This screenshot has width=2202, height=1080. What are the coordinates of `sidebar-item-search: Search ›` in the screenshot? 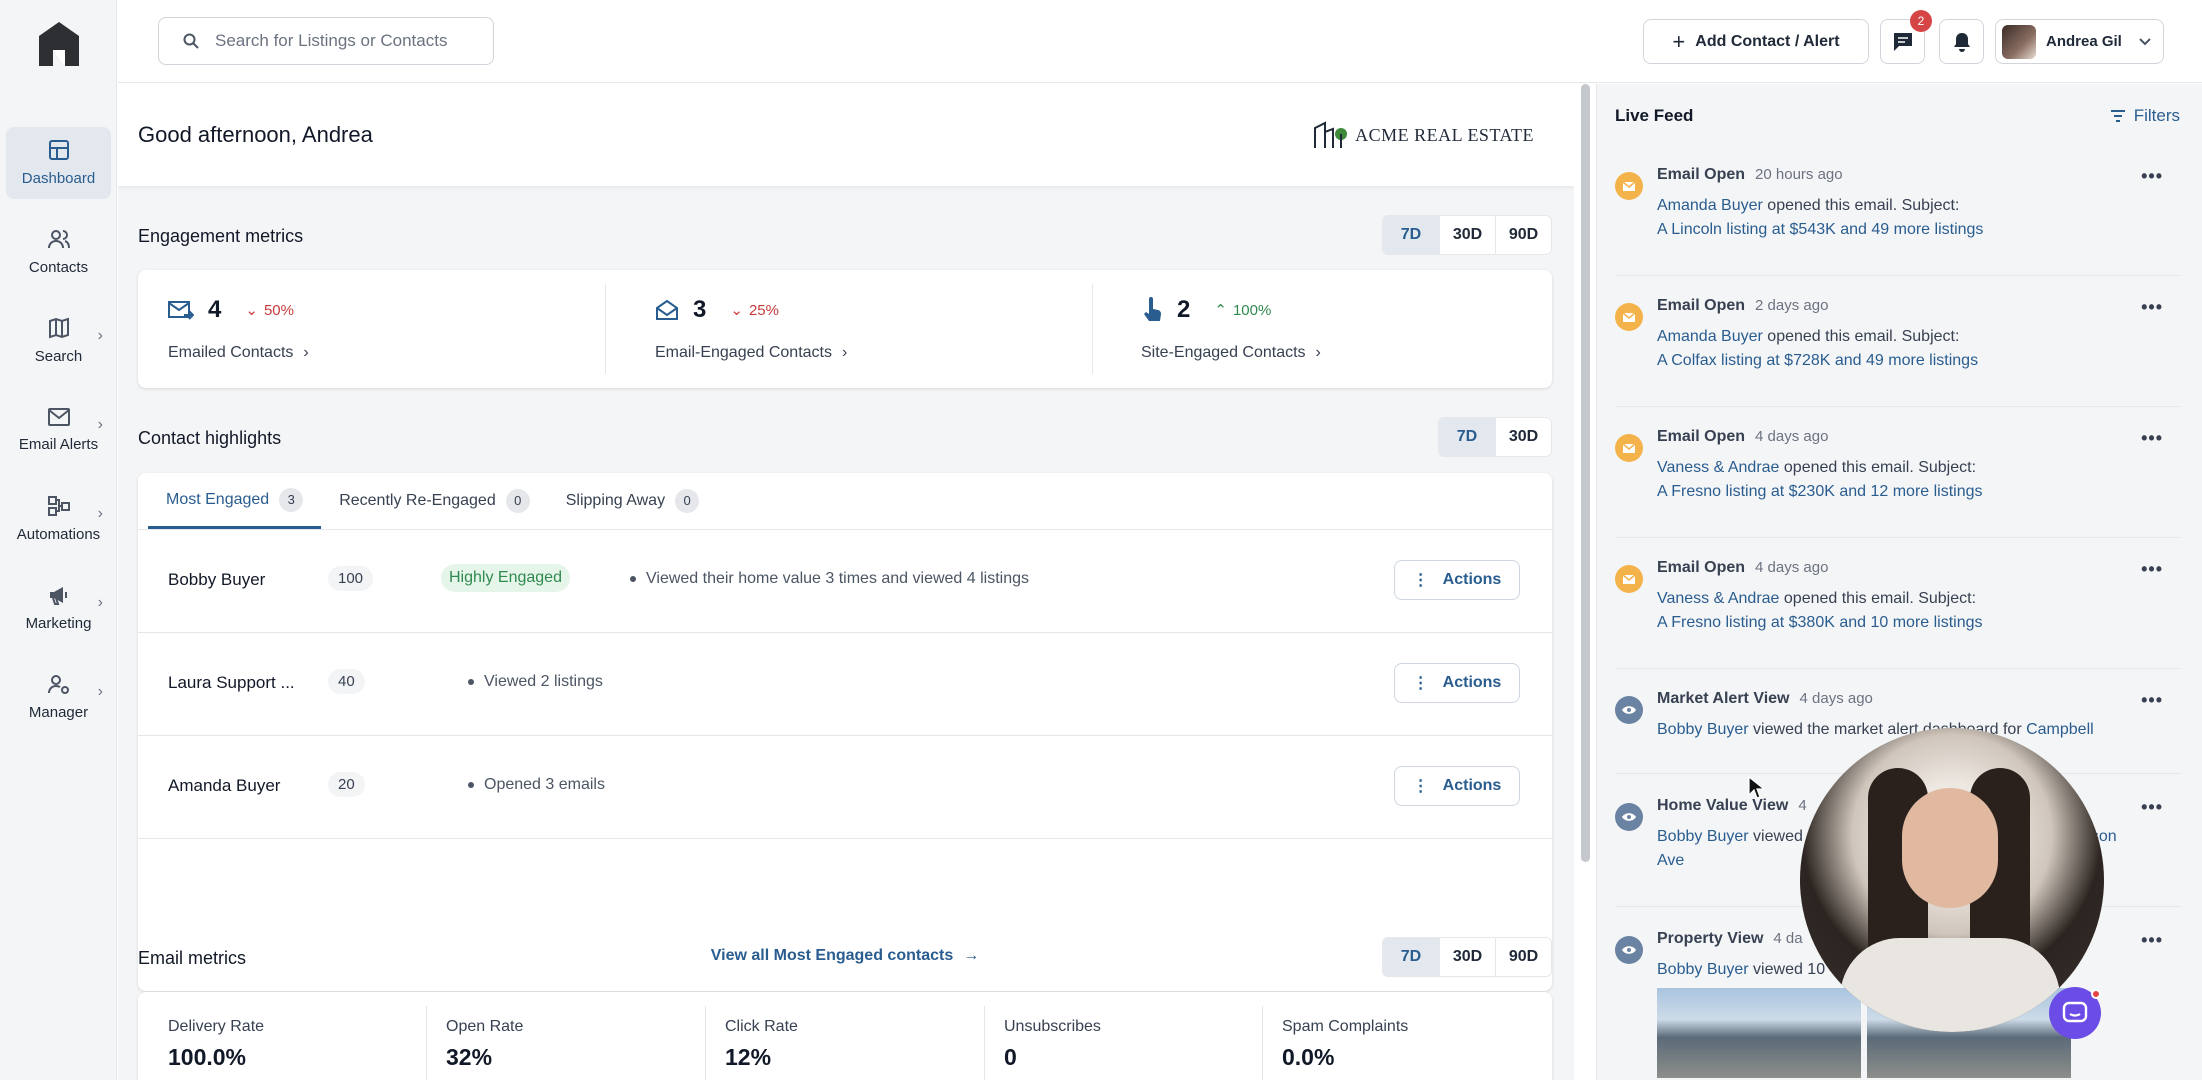 It's located at (58, 341).